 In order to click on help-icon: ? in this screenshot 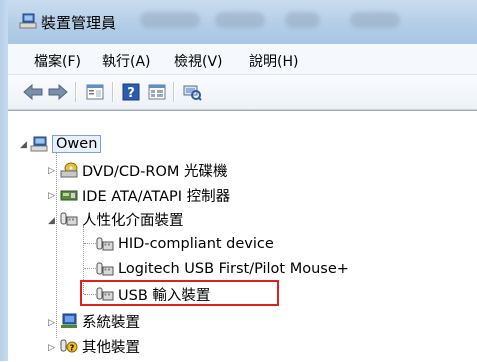, I will do `click(131, 92)`.